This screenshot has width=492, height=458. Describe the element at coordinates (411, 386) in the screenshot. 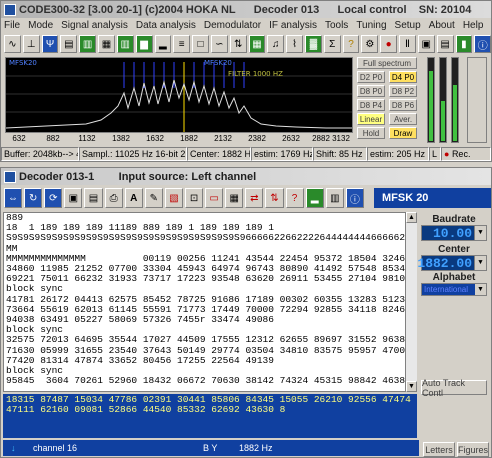

I see `scroll-down-icon: ▼` at that location.